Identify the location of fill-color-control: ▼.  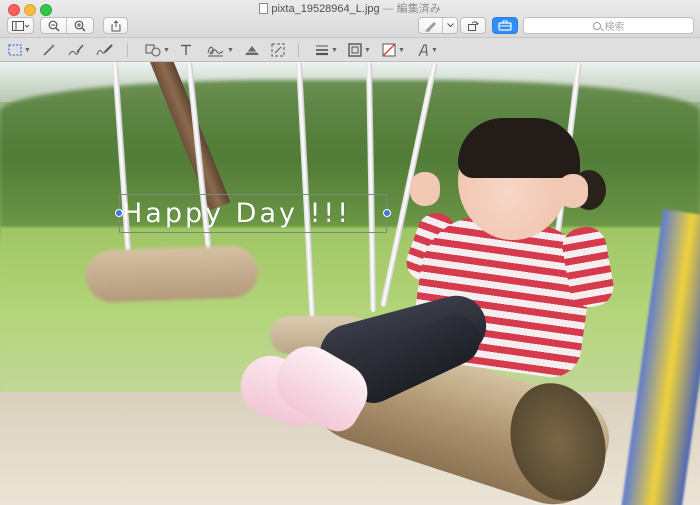
(393, 50).